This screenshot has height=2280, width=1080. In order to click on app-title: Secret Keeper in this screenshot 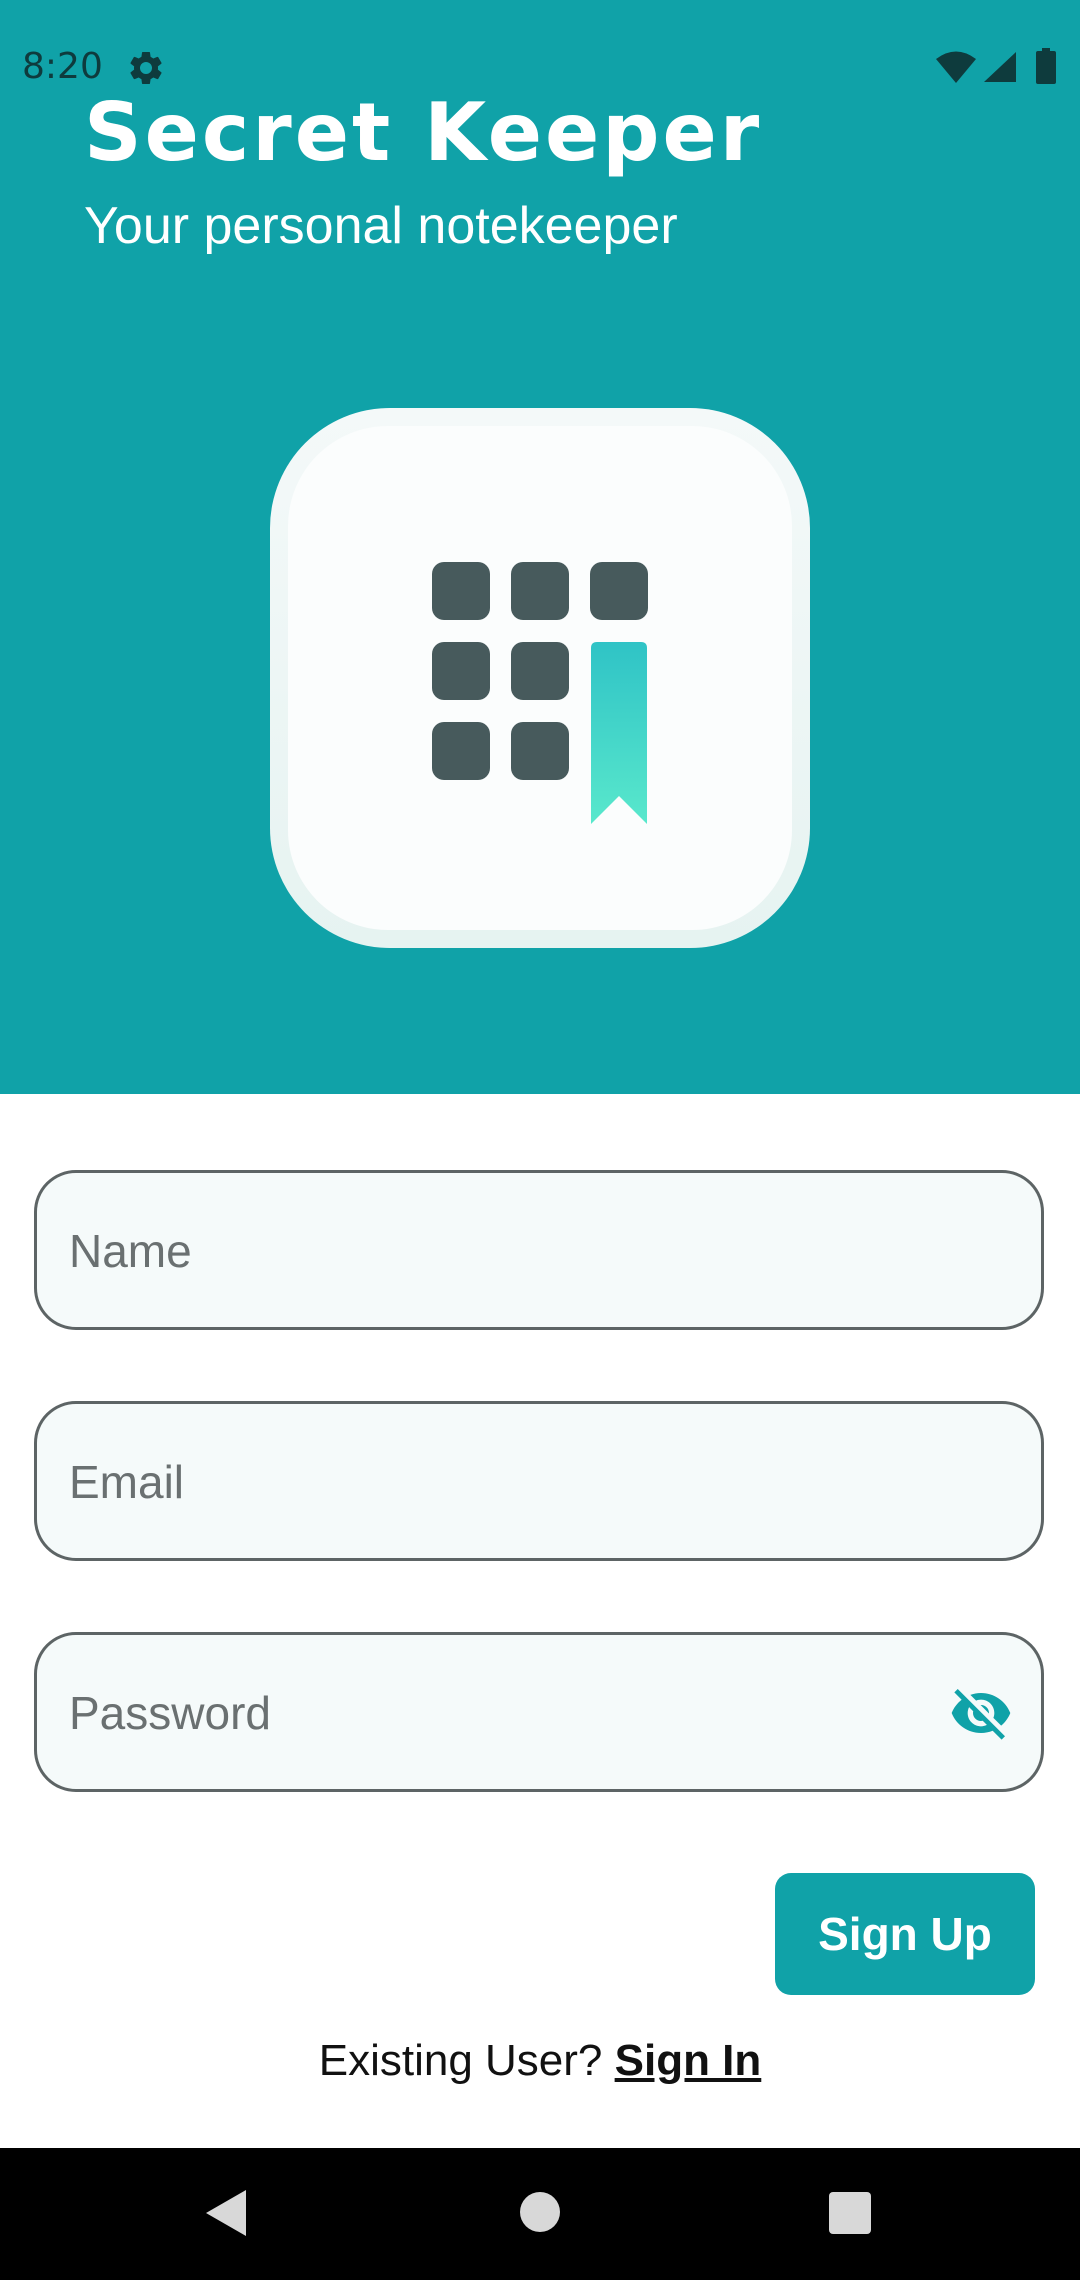, I will do `click(423, 132)`.